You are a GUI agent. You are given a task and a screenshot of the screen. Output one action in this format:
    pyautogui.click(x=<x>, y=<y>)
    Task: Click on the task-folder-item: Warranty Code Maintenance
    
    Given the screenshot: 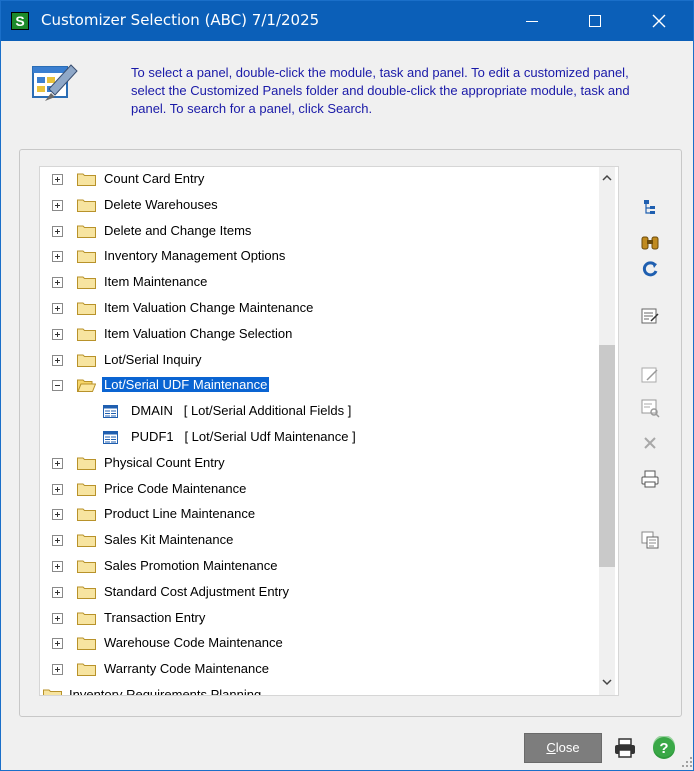 What is the action you would take?
    pyautogui.click(x=320, y=669)
    